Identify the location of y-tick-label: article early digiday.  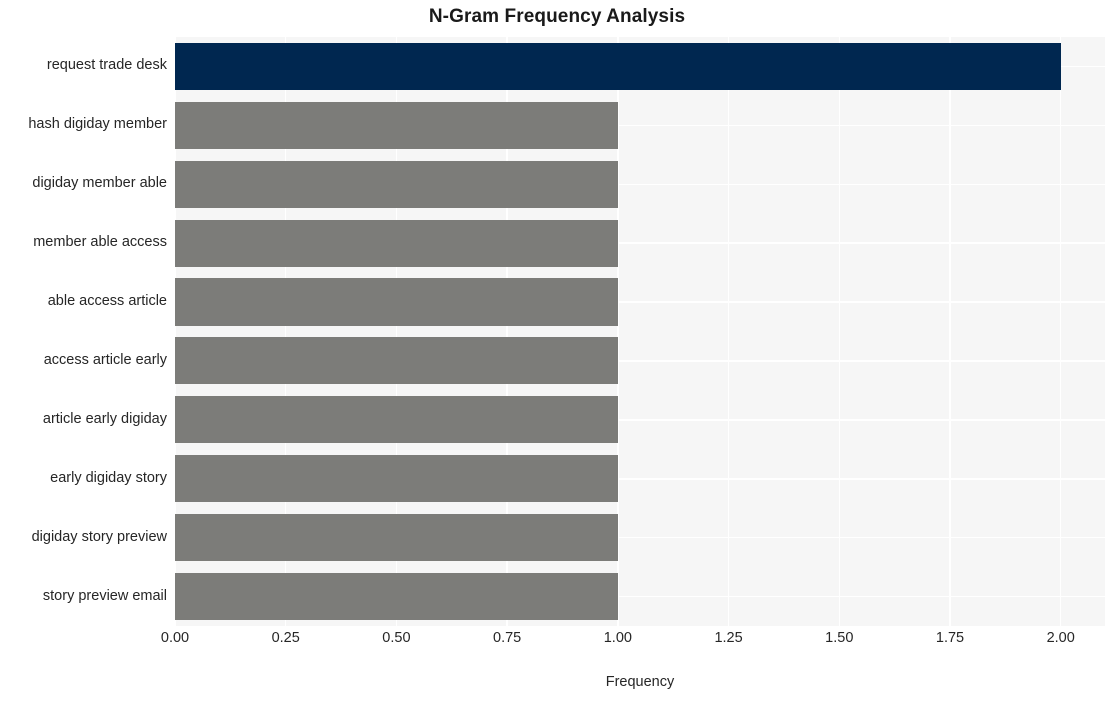
(104, 418).